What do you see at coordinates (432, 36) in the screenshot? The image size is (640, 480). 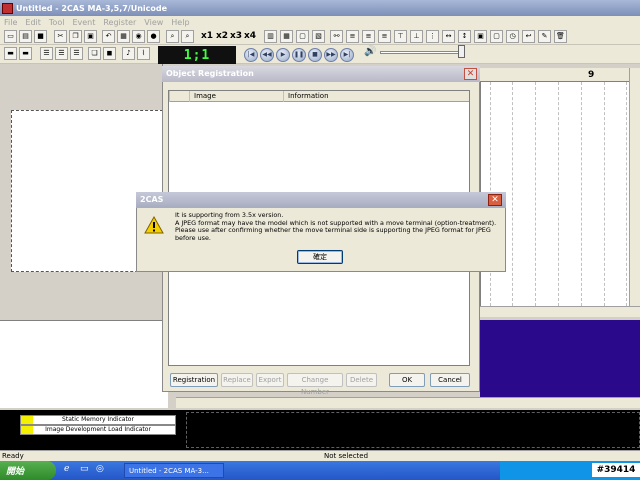 I see `distribute-icon: ⋮` at bounding box center [432, 36].